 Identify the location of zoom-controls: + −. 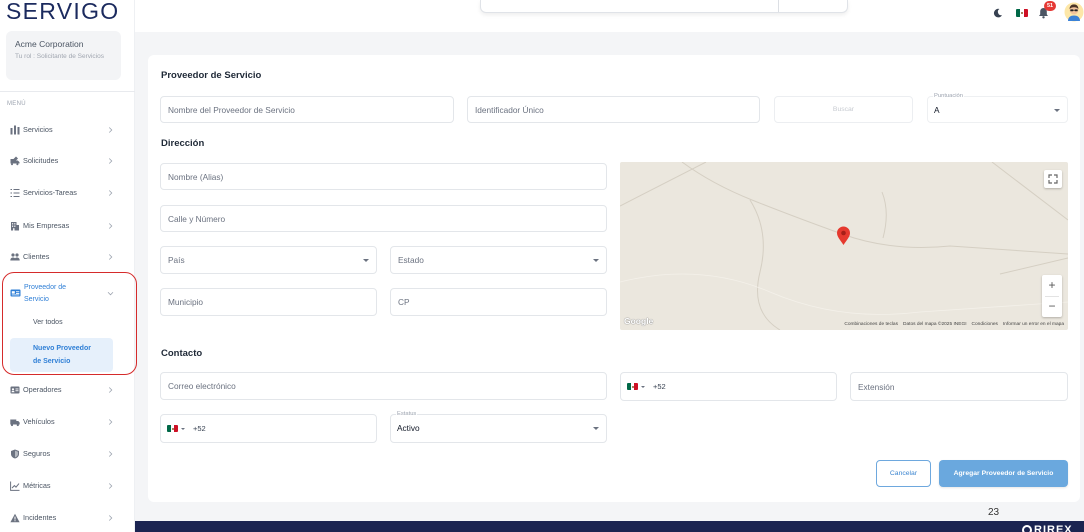
(1052, 296).